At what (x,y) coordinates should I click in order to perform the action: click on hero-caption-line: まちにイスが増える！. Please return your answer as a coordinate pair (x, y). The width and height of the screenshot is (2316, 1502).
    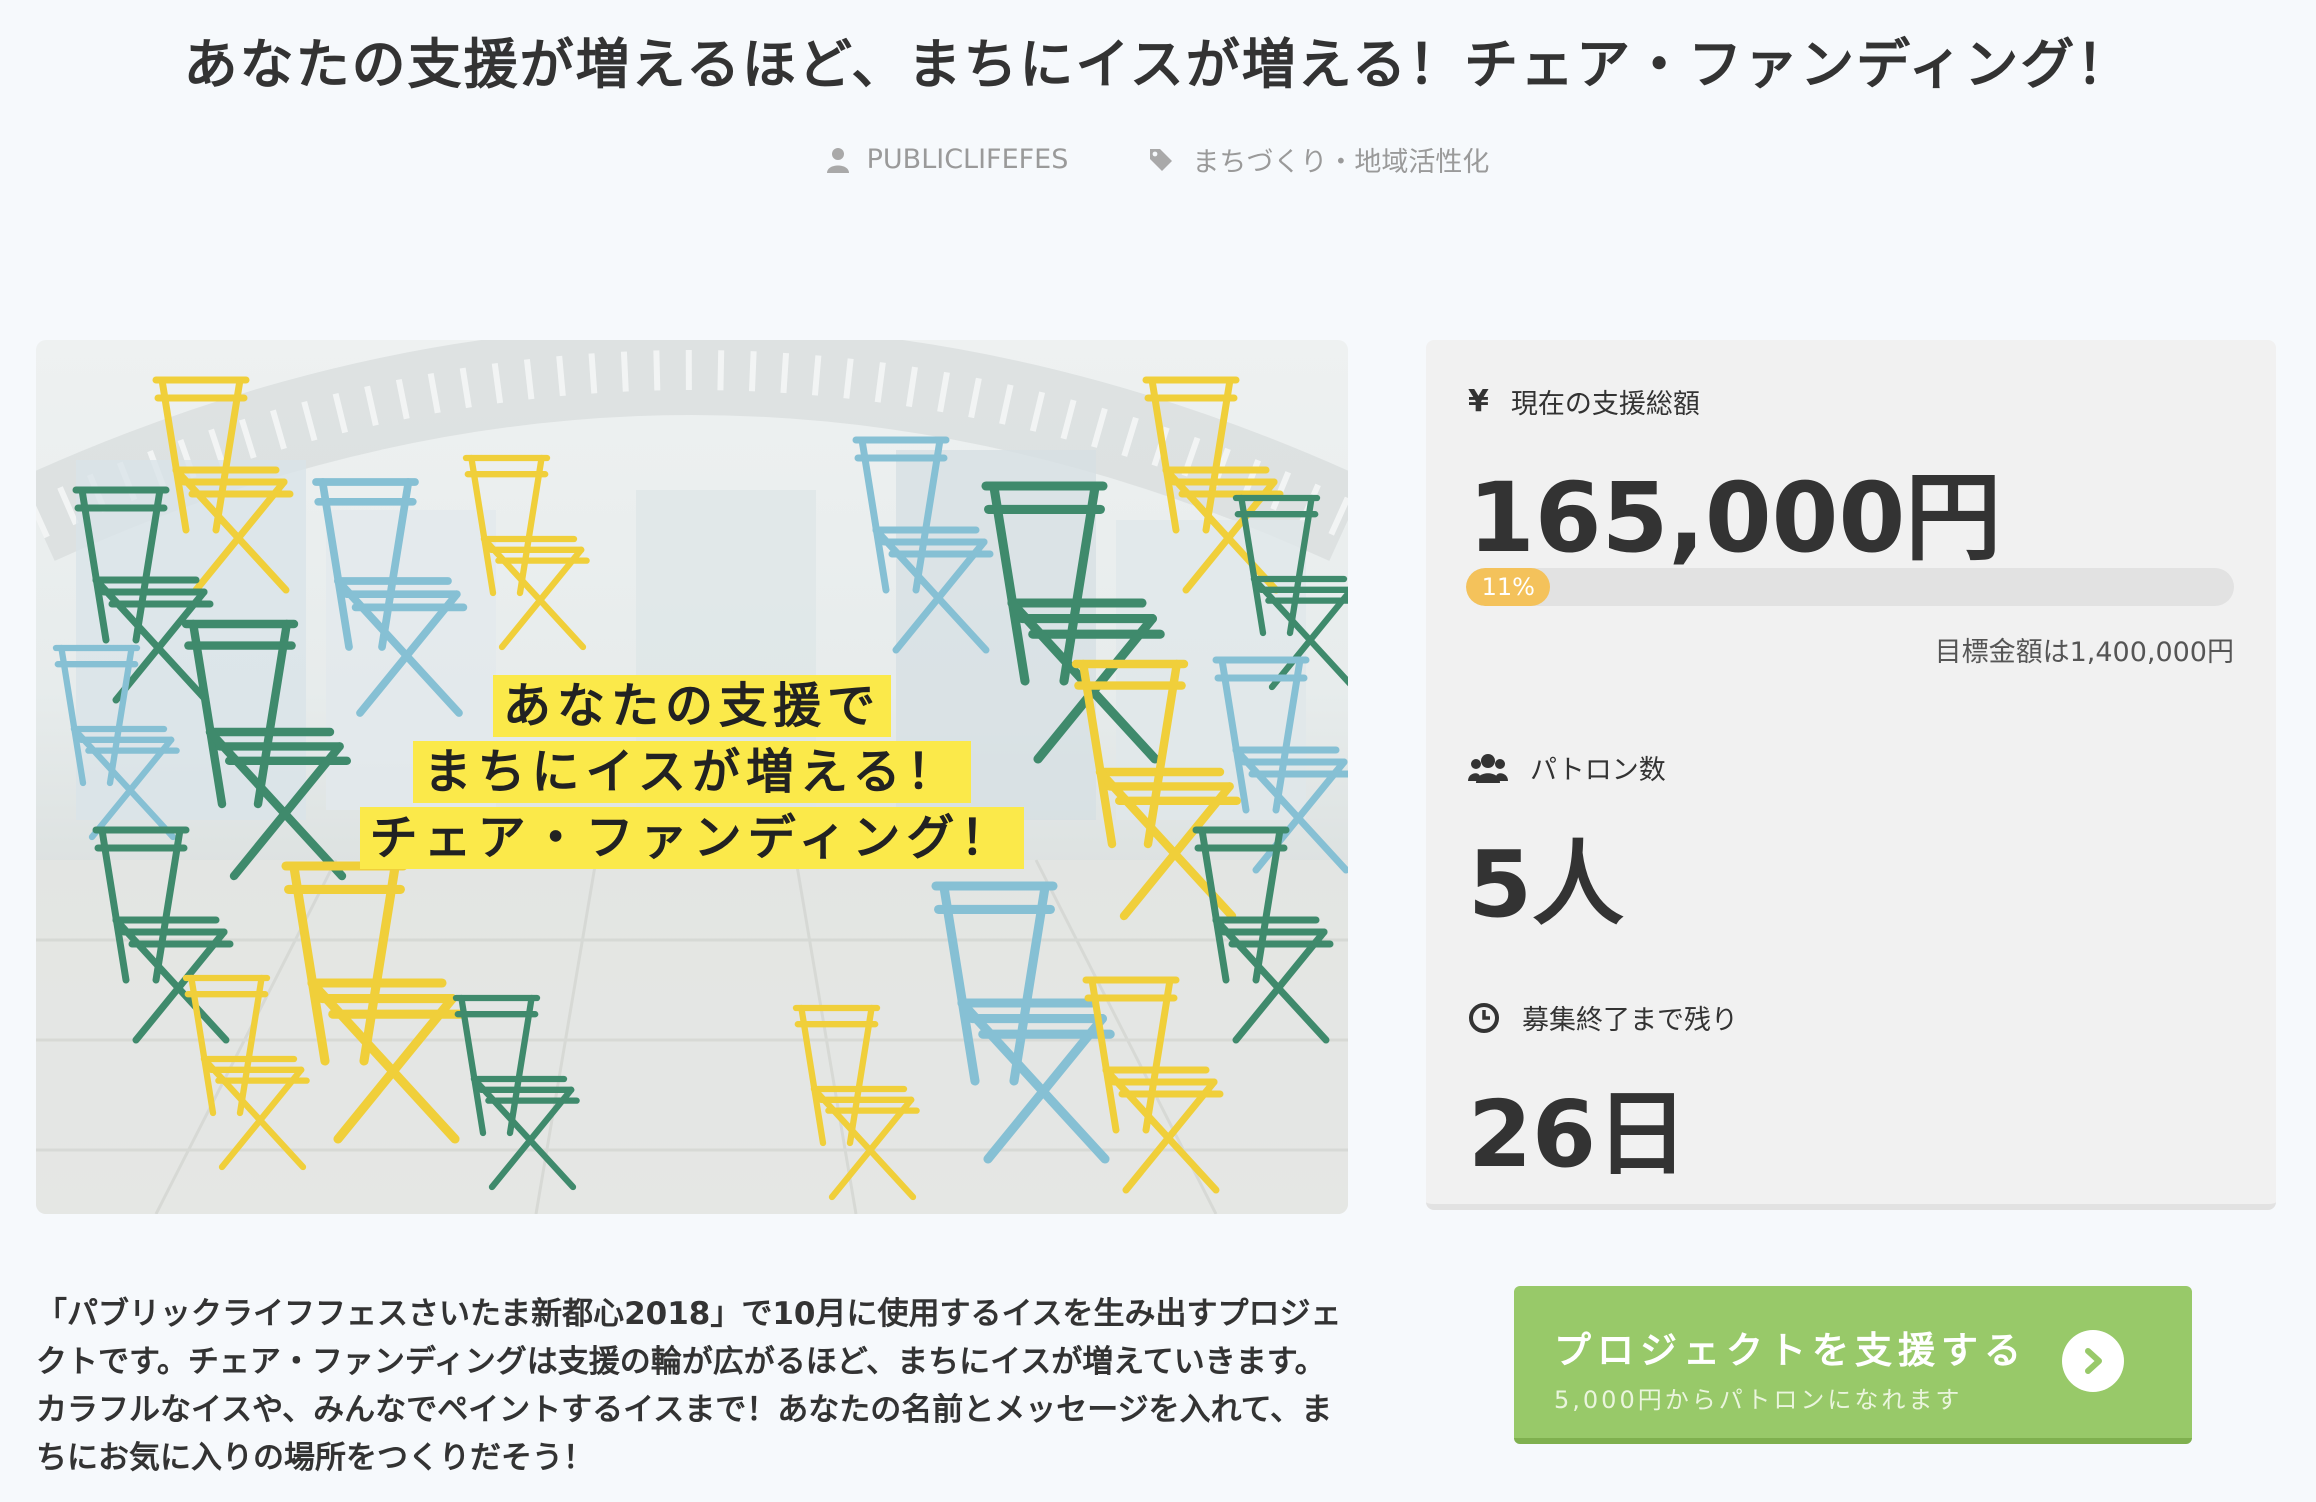
    Looking at the image, I should click on (692, 772).